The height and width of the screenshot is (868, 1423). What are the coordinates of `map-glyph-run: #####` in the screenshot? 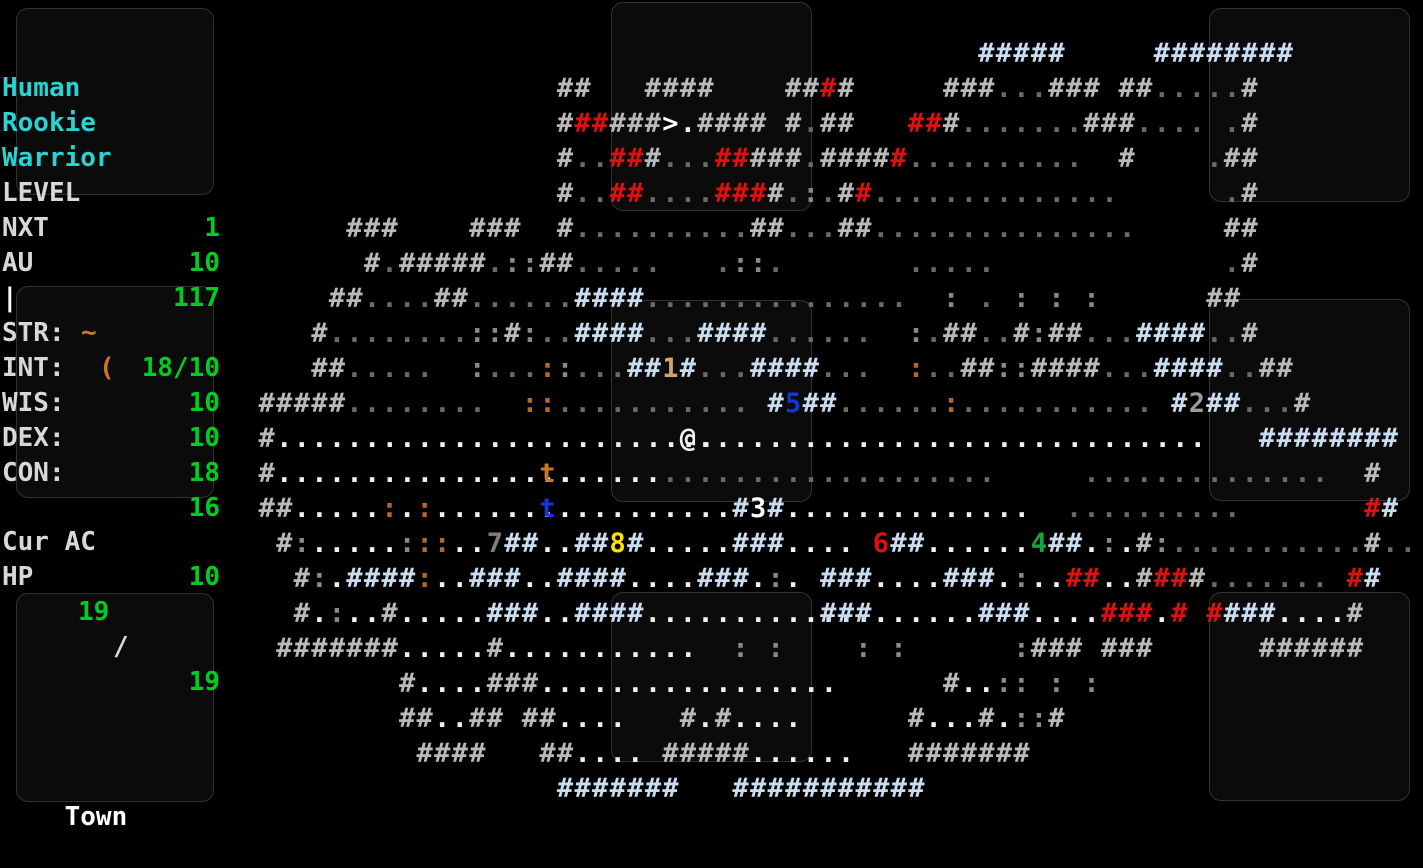 It's located at (1022, 53).